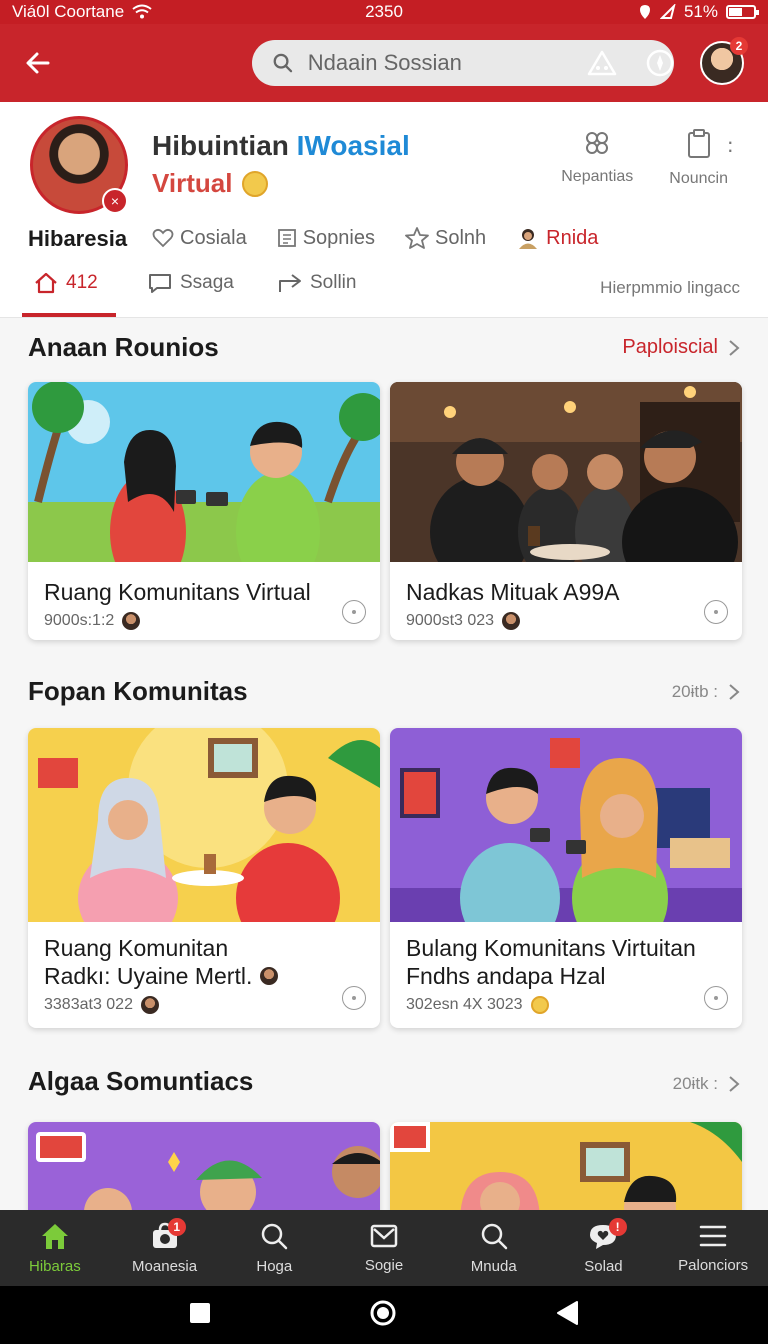 This screenshot has height=1344, width=768. What do you see at coordinates (551, 948) in the screenshot?
I see `card-title-line: Bulang Komunitans Virtuitan` at bounding box center [551, 948].